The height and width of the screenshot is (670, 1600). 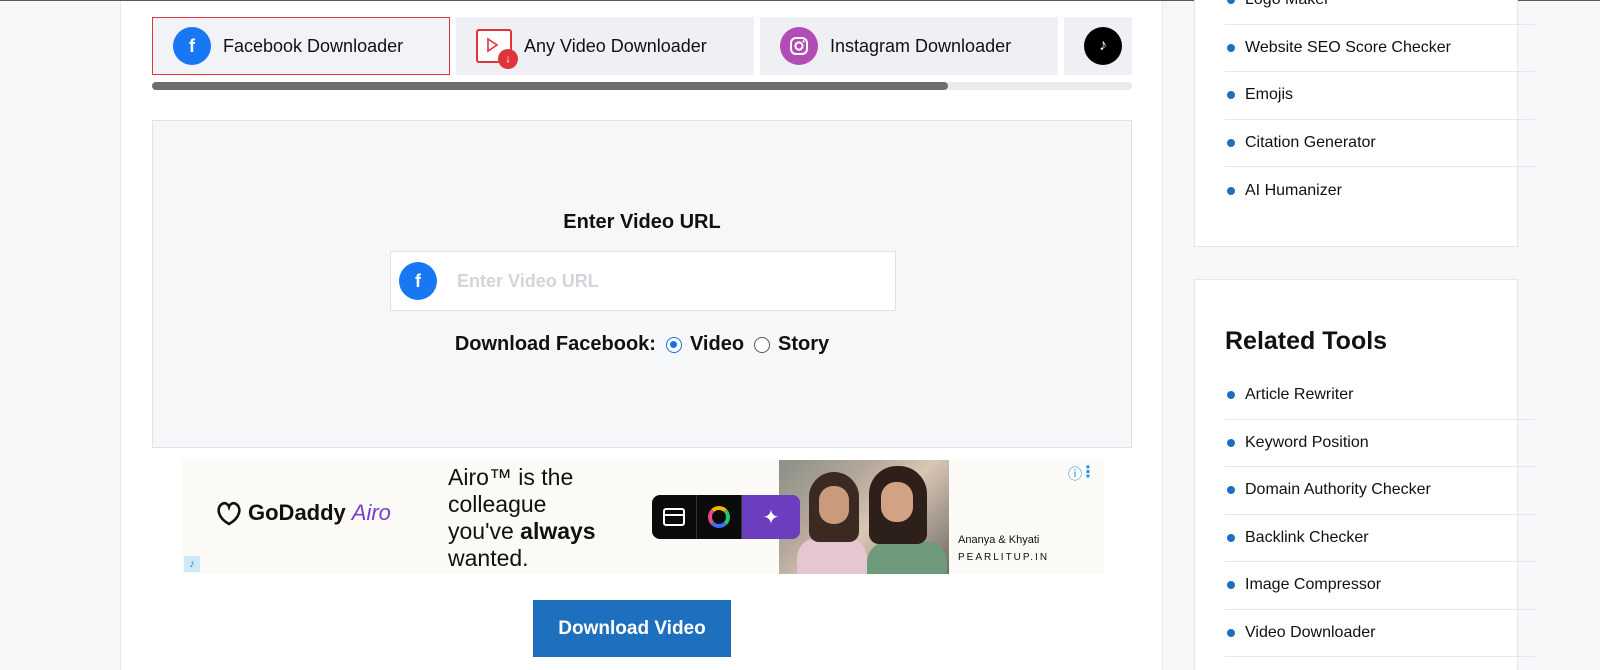 I want to click on download-type-selector: Download Facebook: Video Story, so click(x=642, y=344).